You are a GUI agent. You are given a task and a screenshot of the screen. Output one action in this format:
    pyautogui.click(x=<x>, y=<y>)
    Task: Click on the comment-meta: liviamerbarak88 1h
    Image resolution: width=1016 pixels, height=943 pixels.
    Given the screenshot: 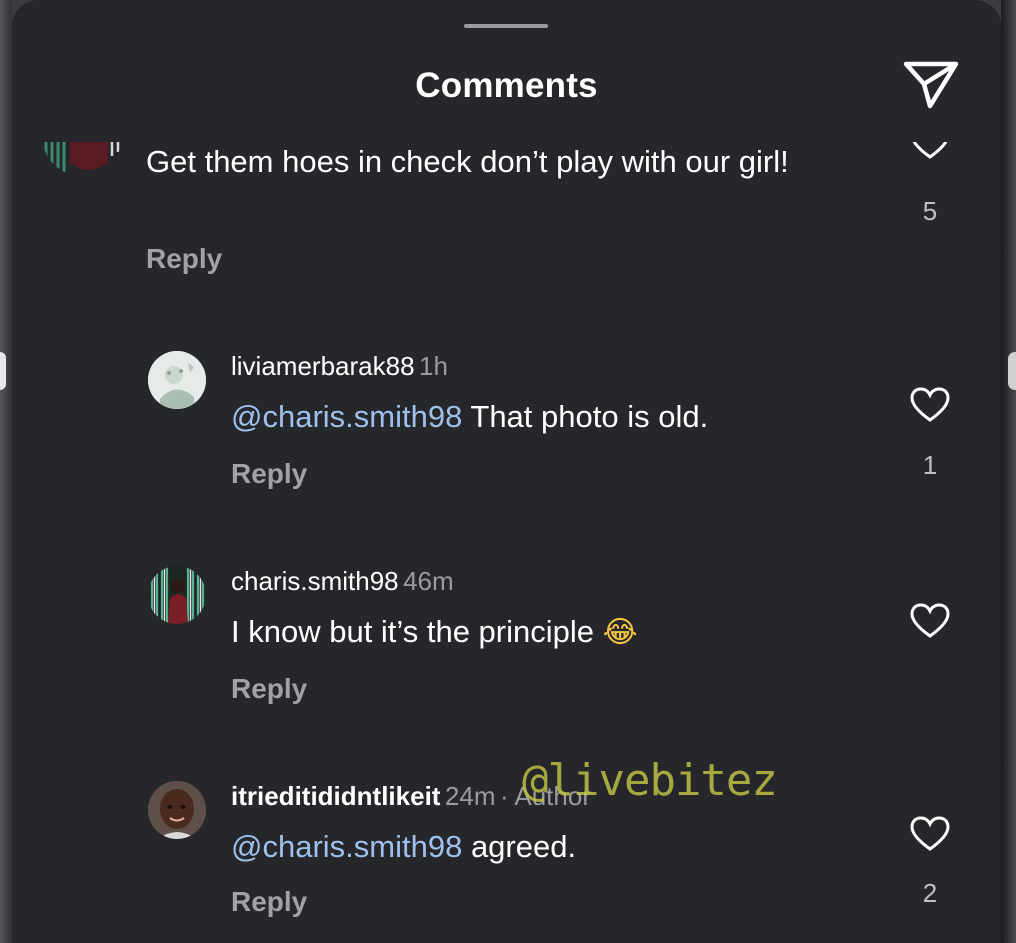 What is the action you would take?
    pyautogui.click(x=339, y=366)
    